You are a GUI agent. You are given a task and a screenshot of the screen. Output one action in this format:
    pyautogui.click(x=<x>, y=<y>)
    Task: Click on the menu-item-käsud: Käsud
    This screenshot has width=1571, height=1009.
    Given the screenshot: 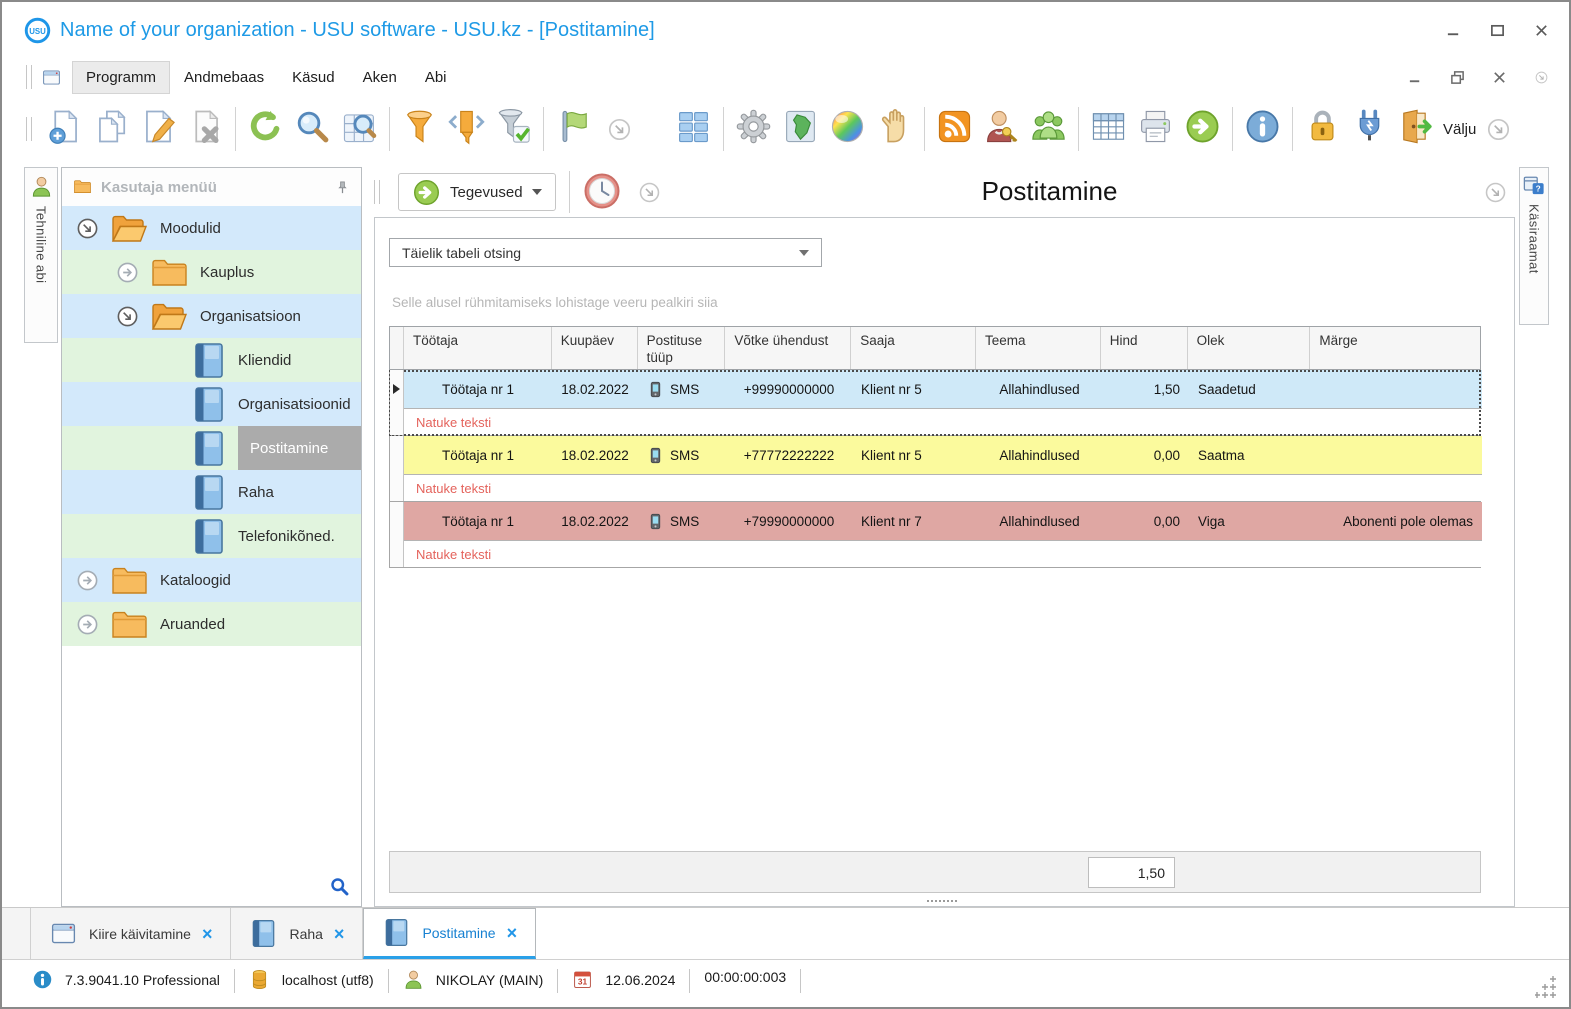 What is the action you would take?
    pyautogui.click(x=313, y=77)
    